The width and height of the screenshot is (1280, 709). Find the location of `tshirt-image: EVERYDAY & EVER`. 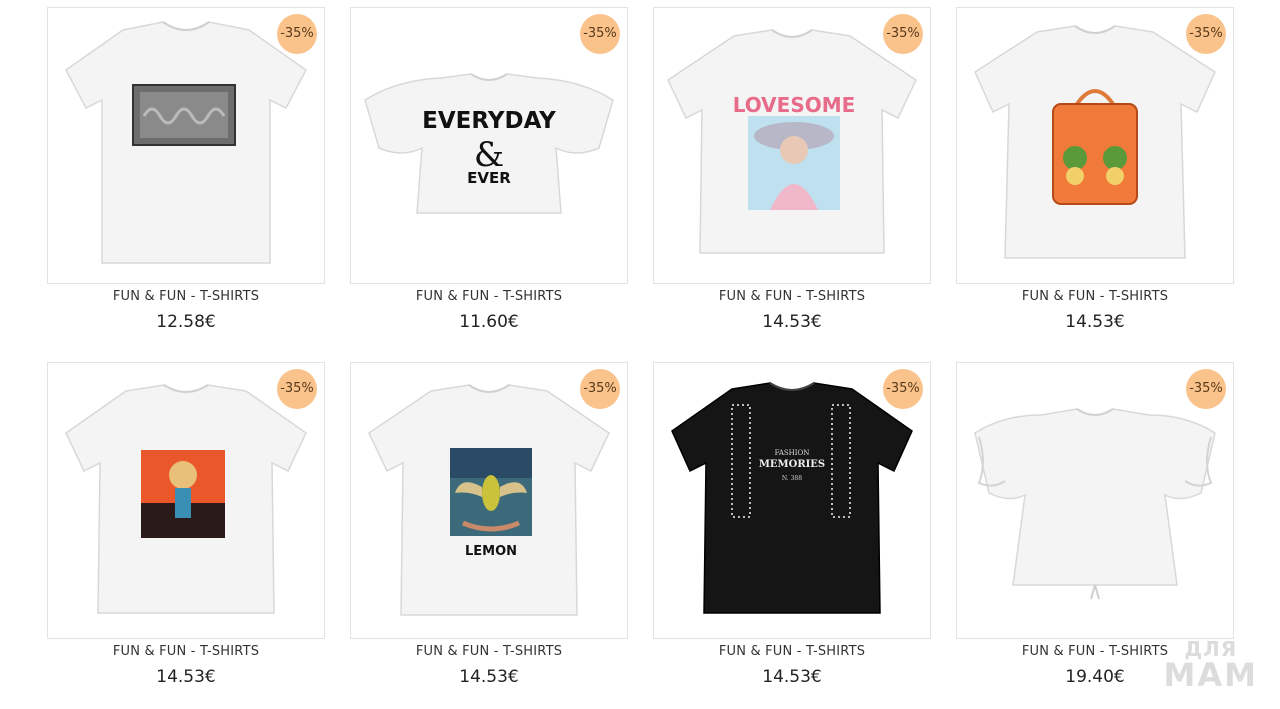

tshirt-image: EVERYDAY & EVER is located at coordinates (489, 143).